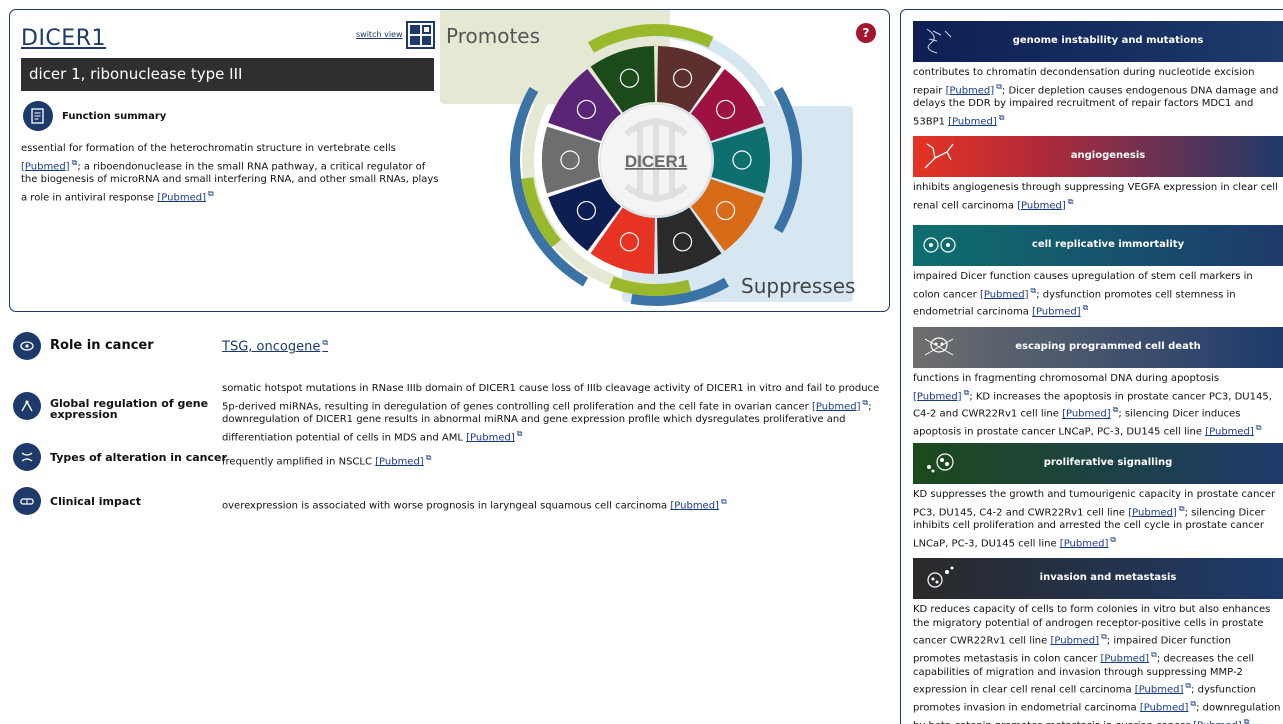 The image size is (1283, 724). What do you see at coordinates (27, 406) in the screenshot?
I see `global-regulation-icon` at bounding box center [27, 406].